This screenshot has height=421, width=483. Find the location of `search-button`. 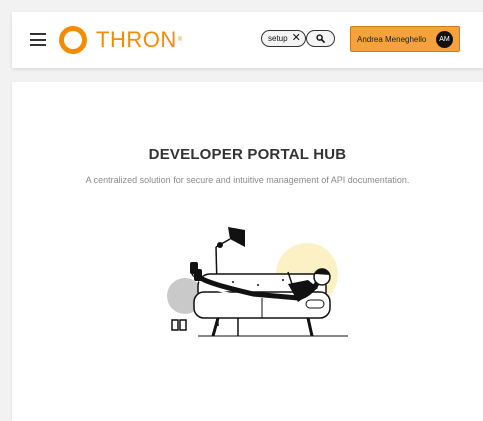

search-button is located at coordinates (320, 38).